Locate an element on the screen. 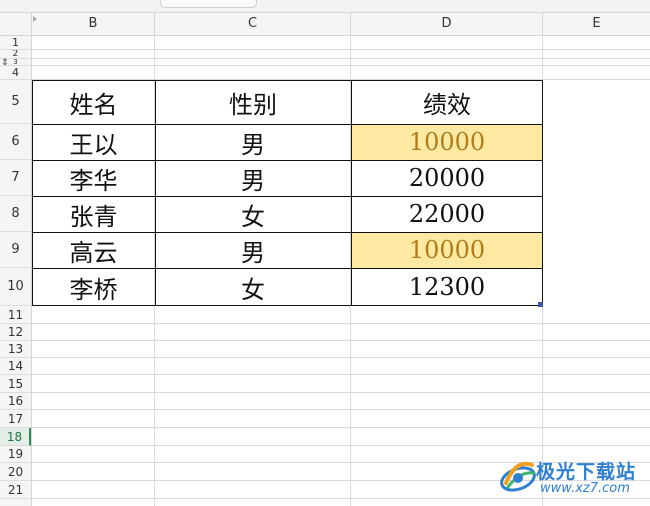 The width and height of the screenshot is (650, 506). name-cell: 李桥 is located at coordinates (93, 287).